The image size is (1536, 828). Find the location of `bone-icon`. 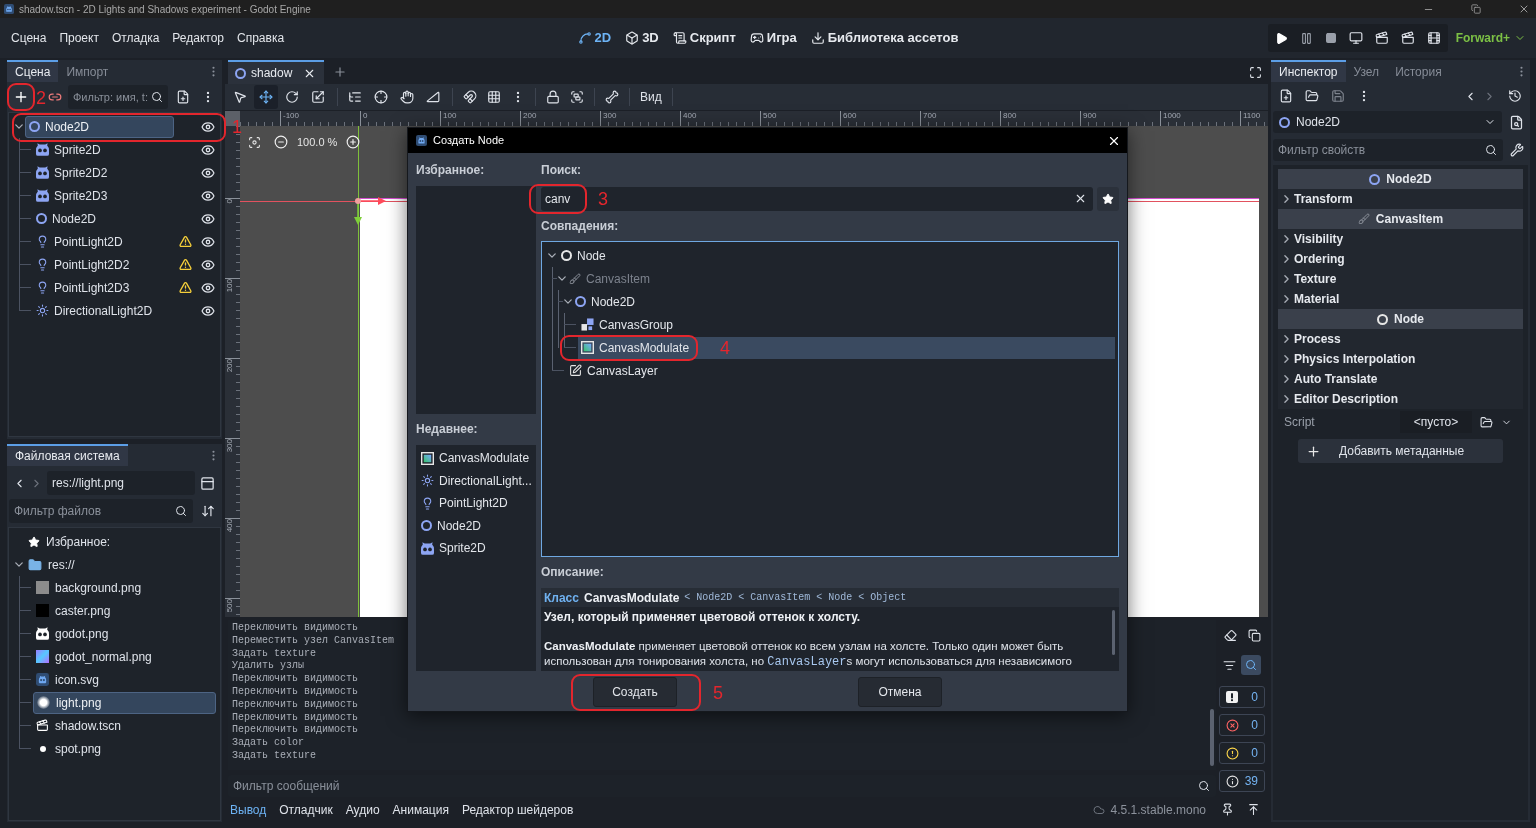

bone-icon is located at coordinates (612, 97).